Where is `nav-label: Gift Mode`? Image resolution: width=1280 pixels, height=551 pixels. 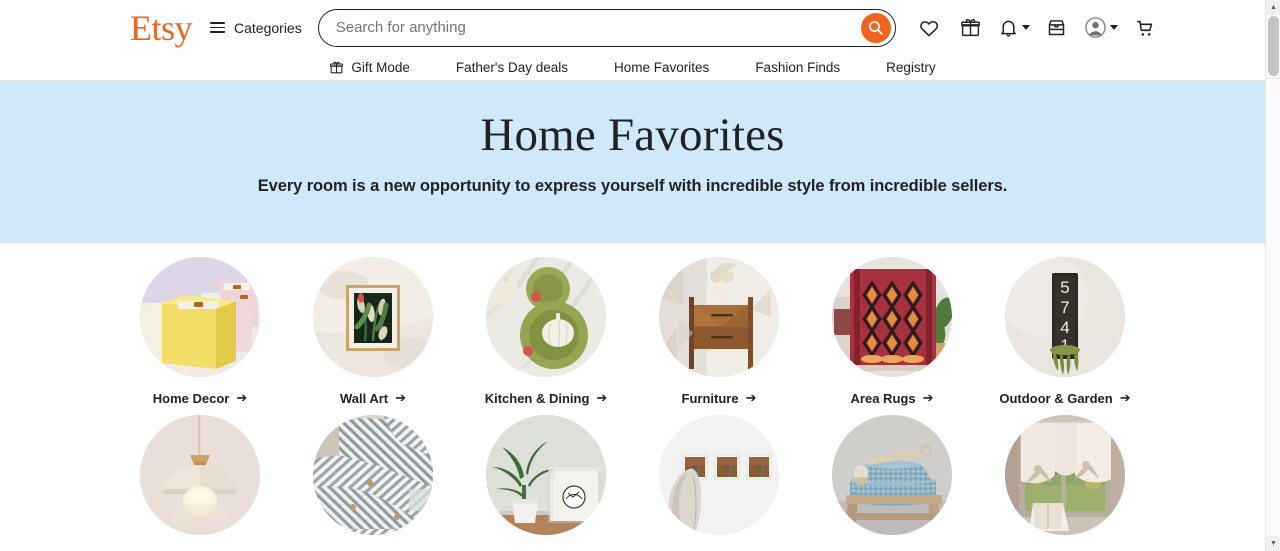
nav-label: Gift Mode is located at coordinates (380, 67).